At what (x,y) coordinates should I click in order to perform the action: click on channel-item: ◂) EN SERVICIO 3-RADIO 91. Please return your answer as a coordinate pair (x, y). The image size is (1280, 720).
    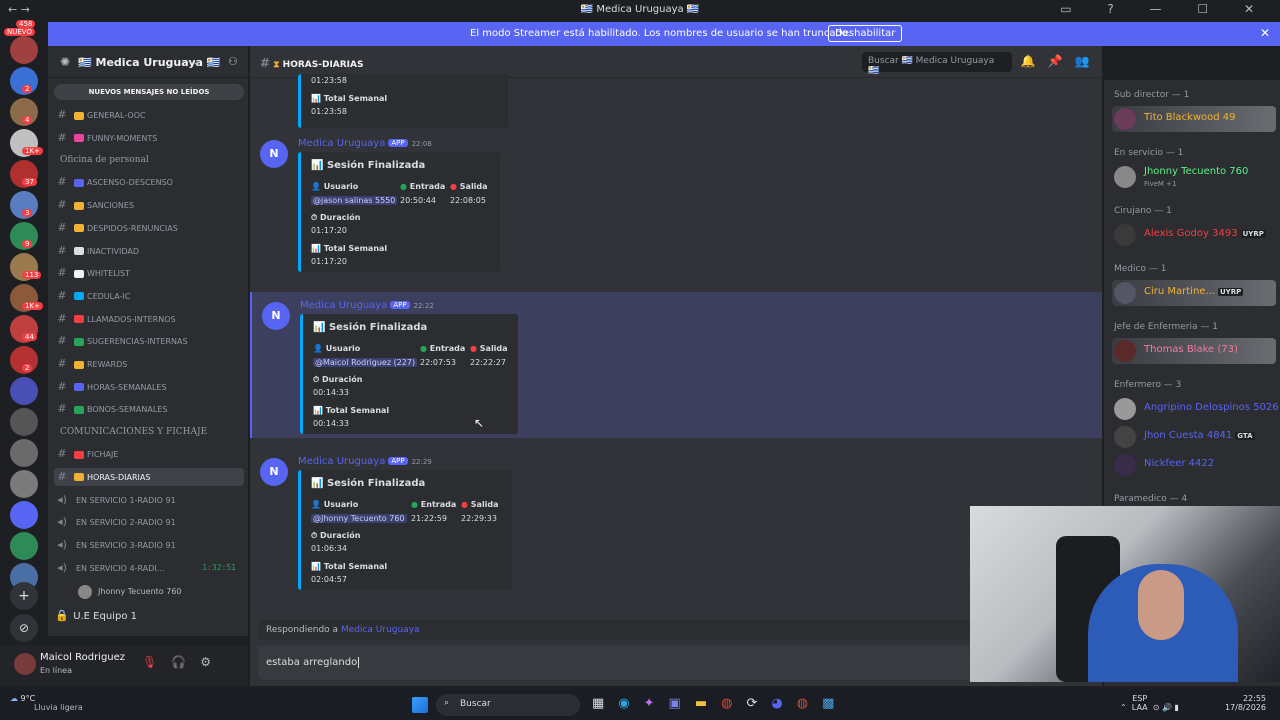
    Looking at the image, I should click on (149, 545).